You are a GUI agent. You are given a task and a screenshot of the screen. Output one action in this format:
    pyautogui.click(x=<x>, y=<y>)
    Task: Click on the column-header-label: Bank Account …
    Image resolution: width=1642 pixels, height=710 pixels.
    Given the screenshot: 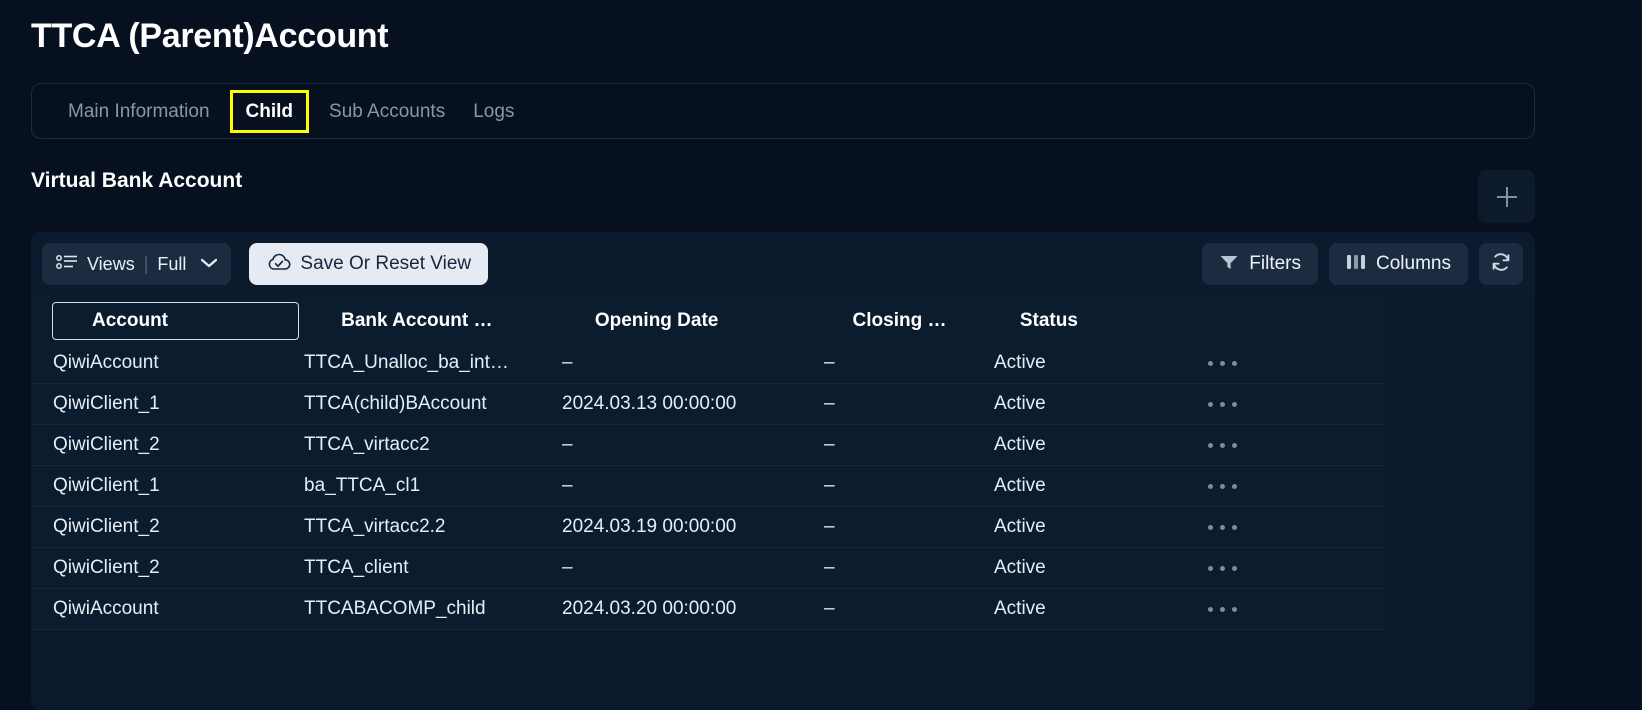 What is the action you would take?
    pyautogui.click(x=417, y=320)
    